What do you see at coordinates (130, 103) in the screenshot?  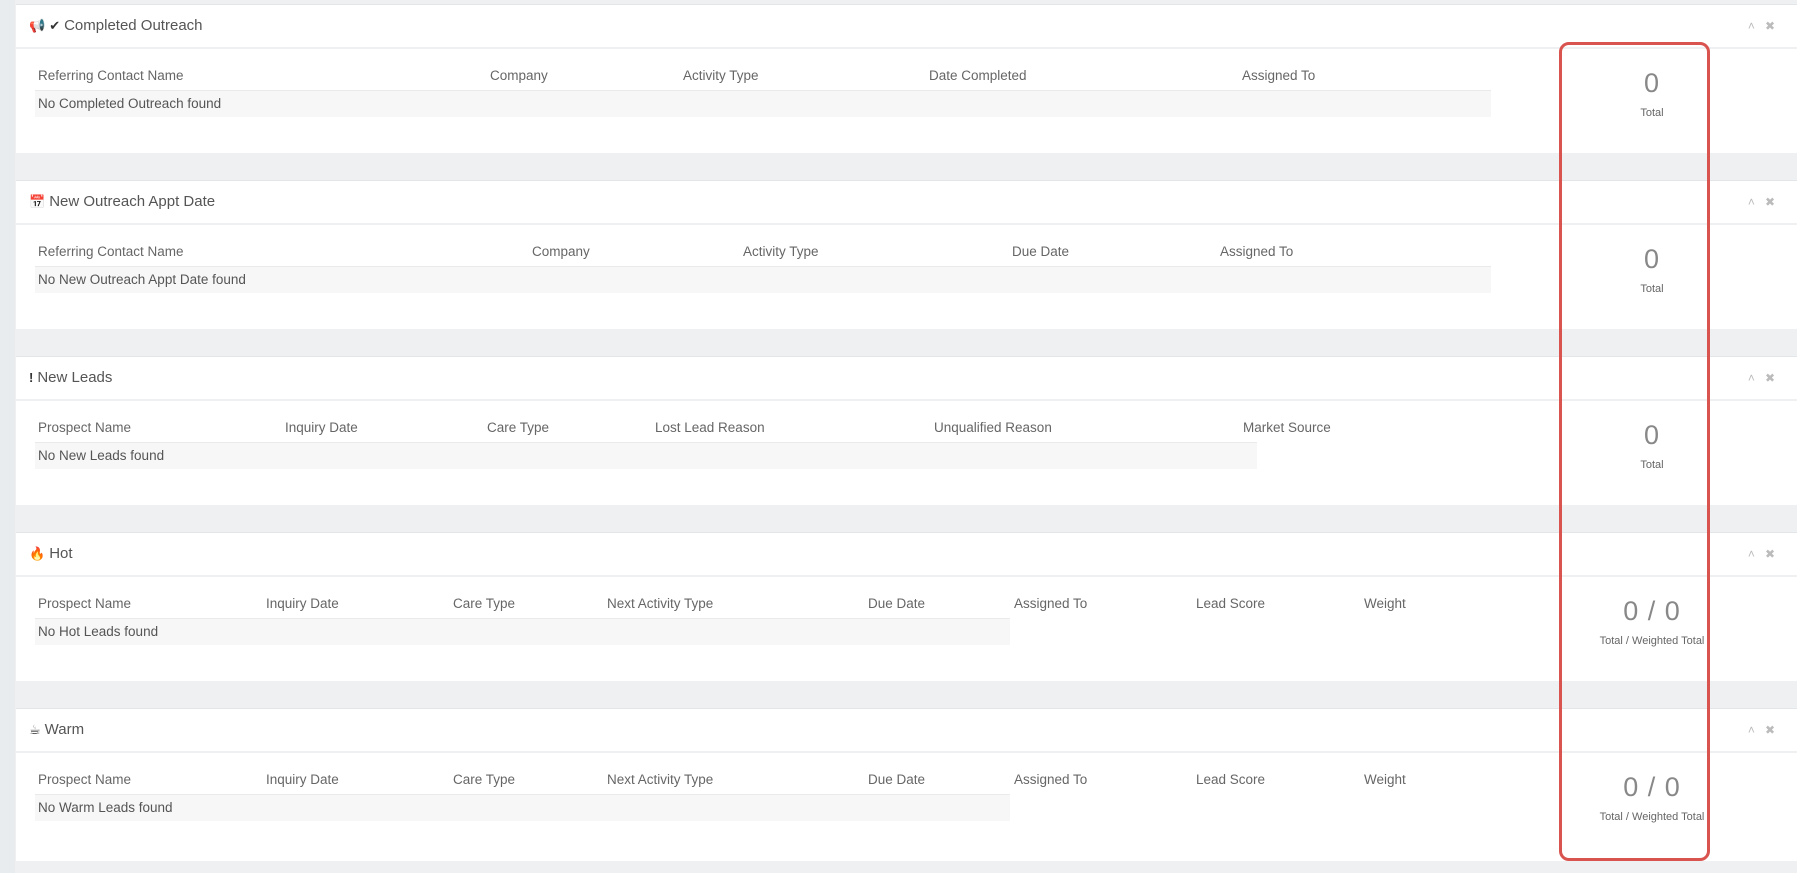 I see `empty-message: No Completed Outreach found` at bounding box center [130, 103].